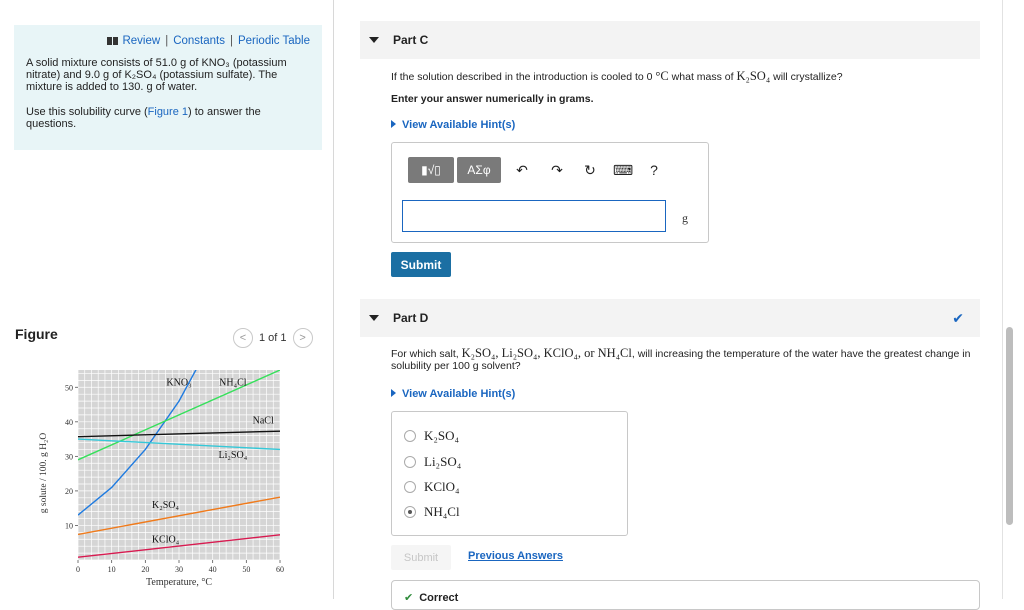 Image resolution: width=1024 pixels, height=610 pixels. I want to click on series-label: NaCl, so click(263, 421).